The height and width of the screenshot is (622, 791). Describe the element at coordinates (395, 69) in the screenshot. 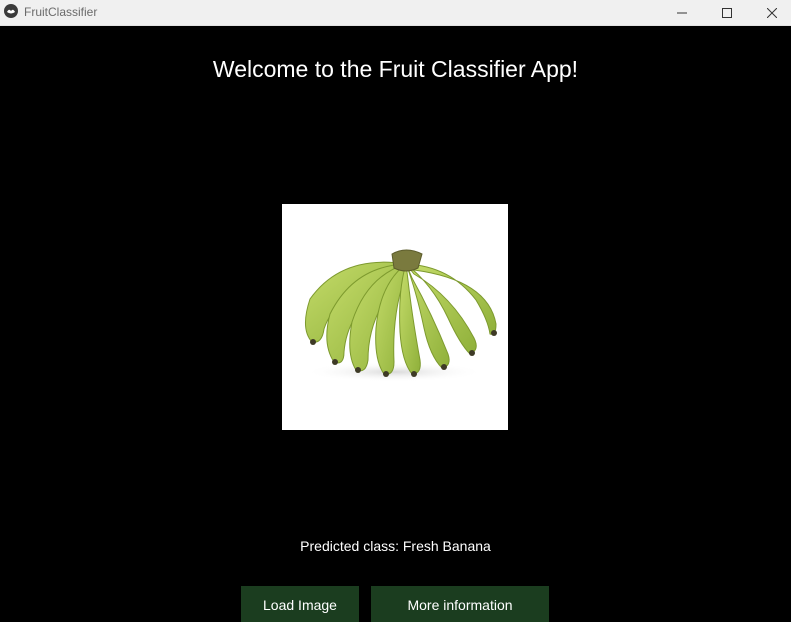

I see `welcome-heading: Welcome to the Fruit Classifier App!` at that location.